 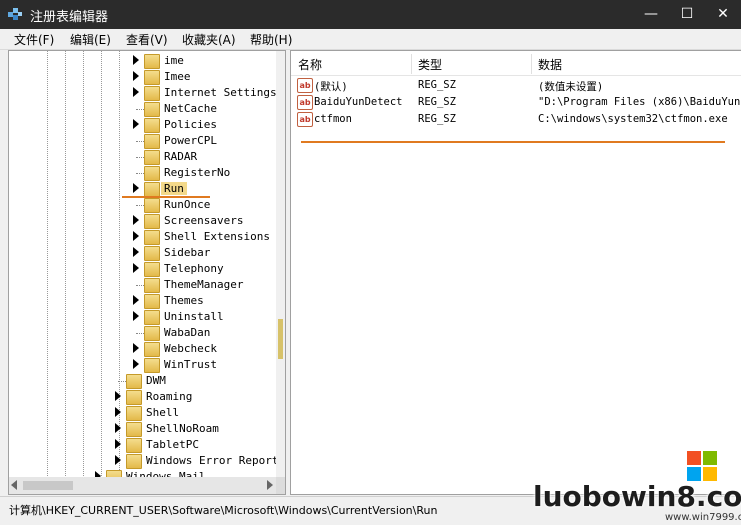 I want to click on menu-view: 查看(V), so click(x=147, y=39).